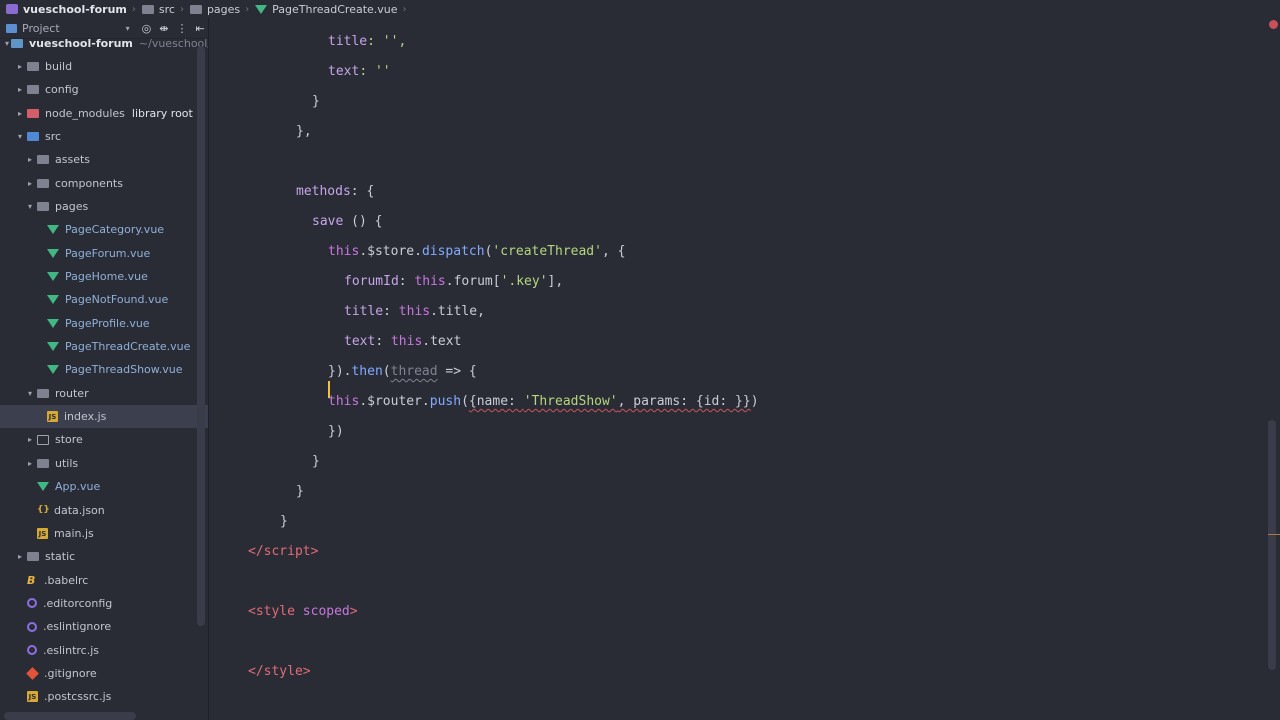 This screenshot has width=1280, height=720. Describe the element at coordinates (66, 580) in the screenshot. I see `tree-item-label: .babelrc` at that location.